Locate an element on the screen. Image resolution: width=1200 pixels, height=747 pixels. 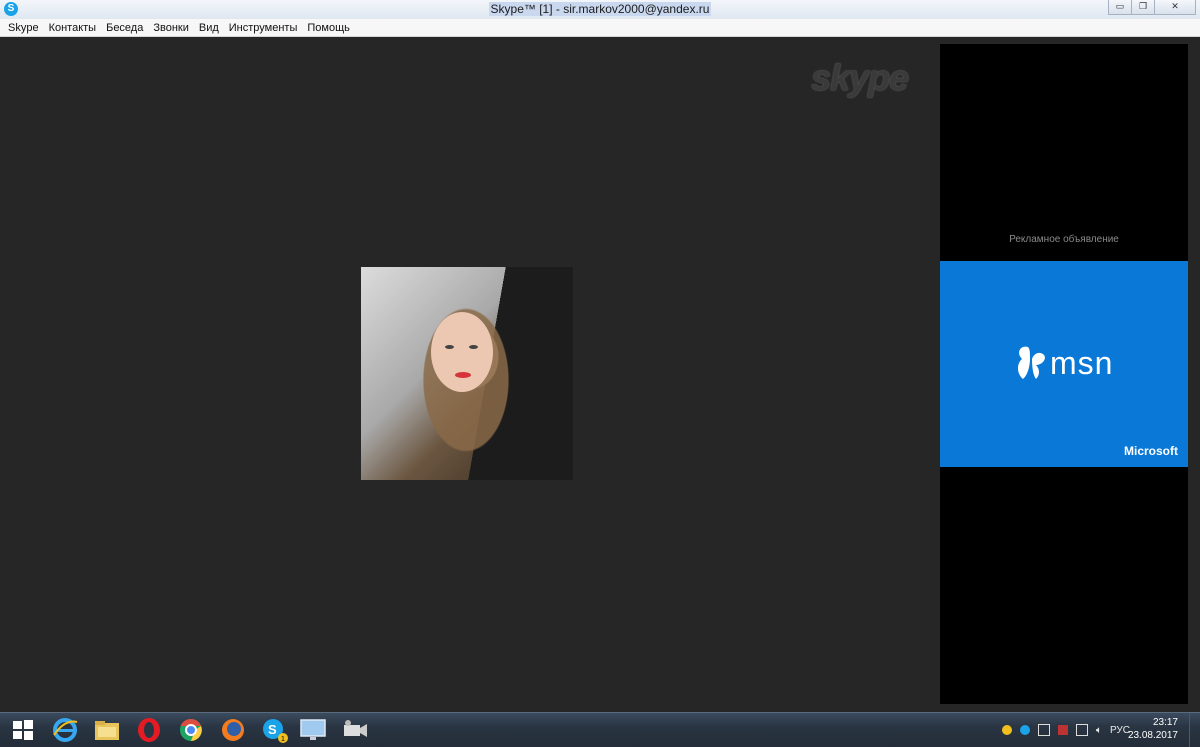
microsoft-label: Microsoft is located at coordinates (1151, 451).